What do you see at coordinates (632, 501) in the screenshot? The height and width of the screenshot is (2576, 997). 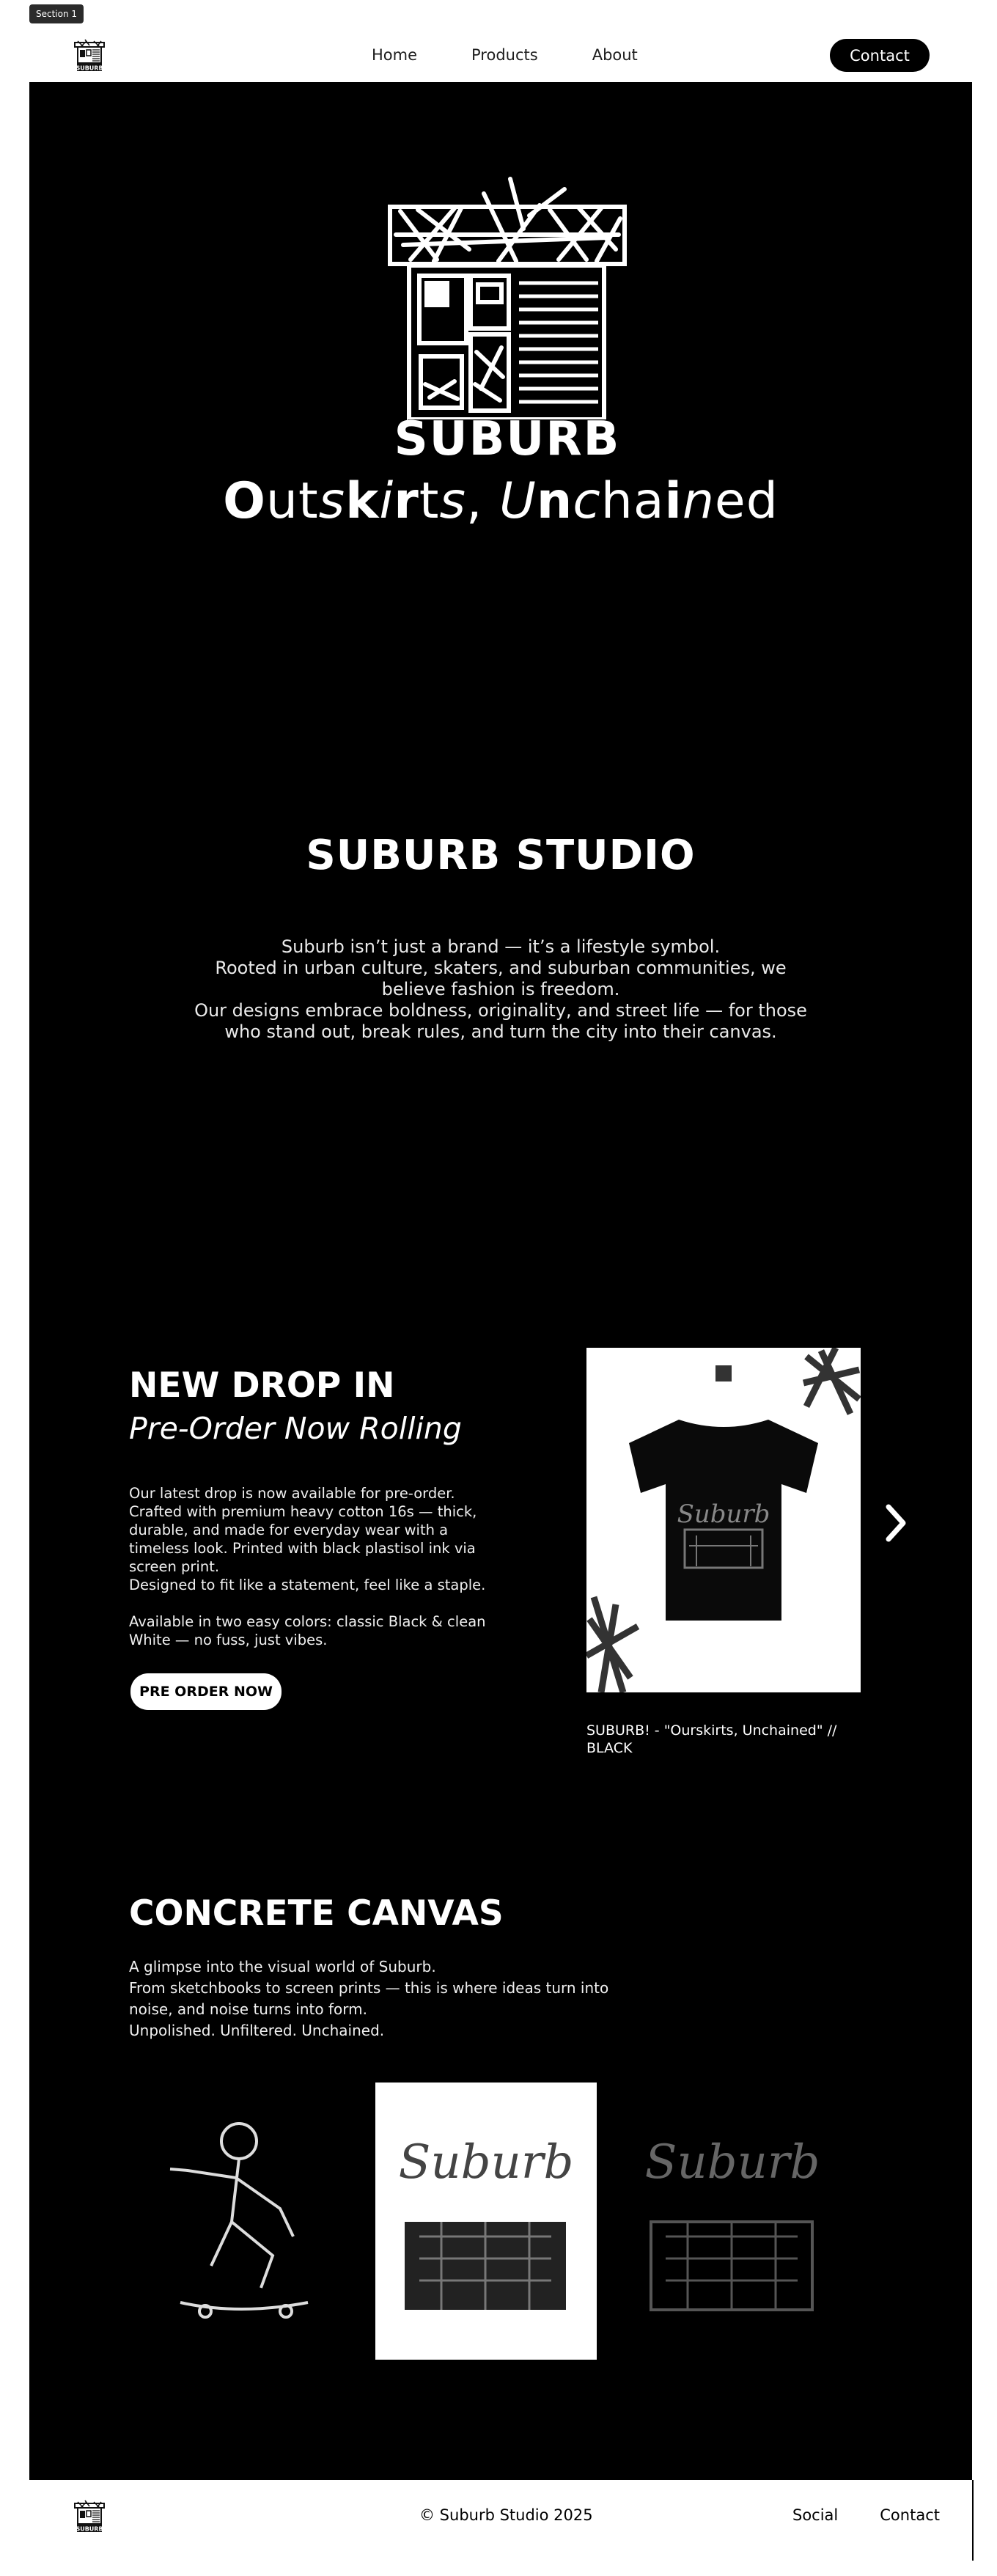 I see `tagline-part: ha` at bounding box center [632, 501].